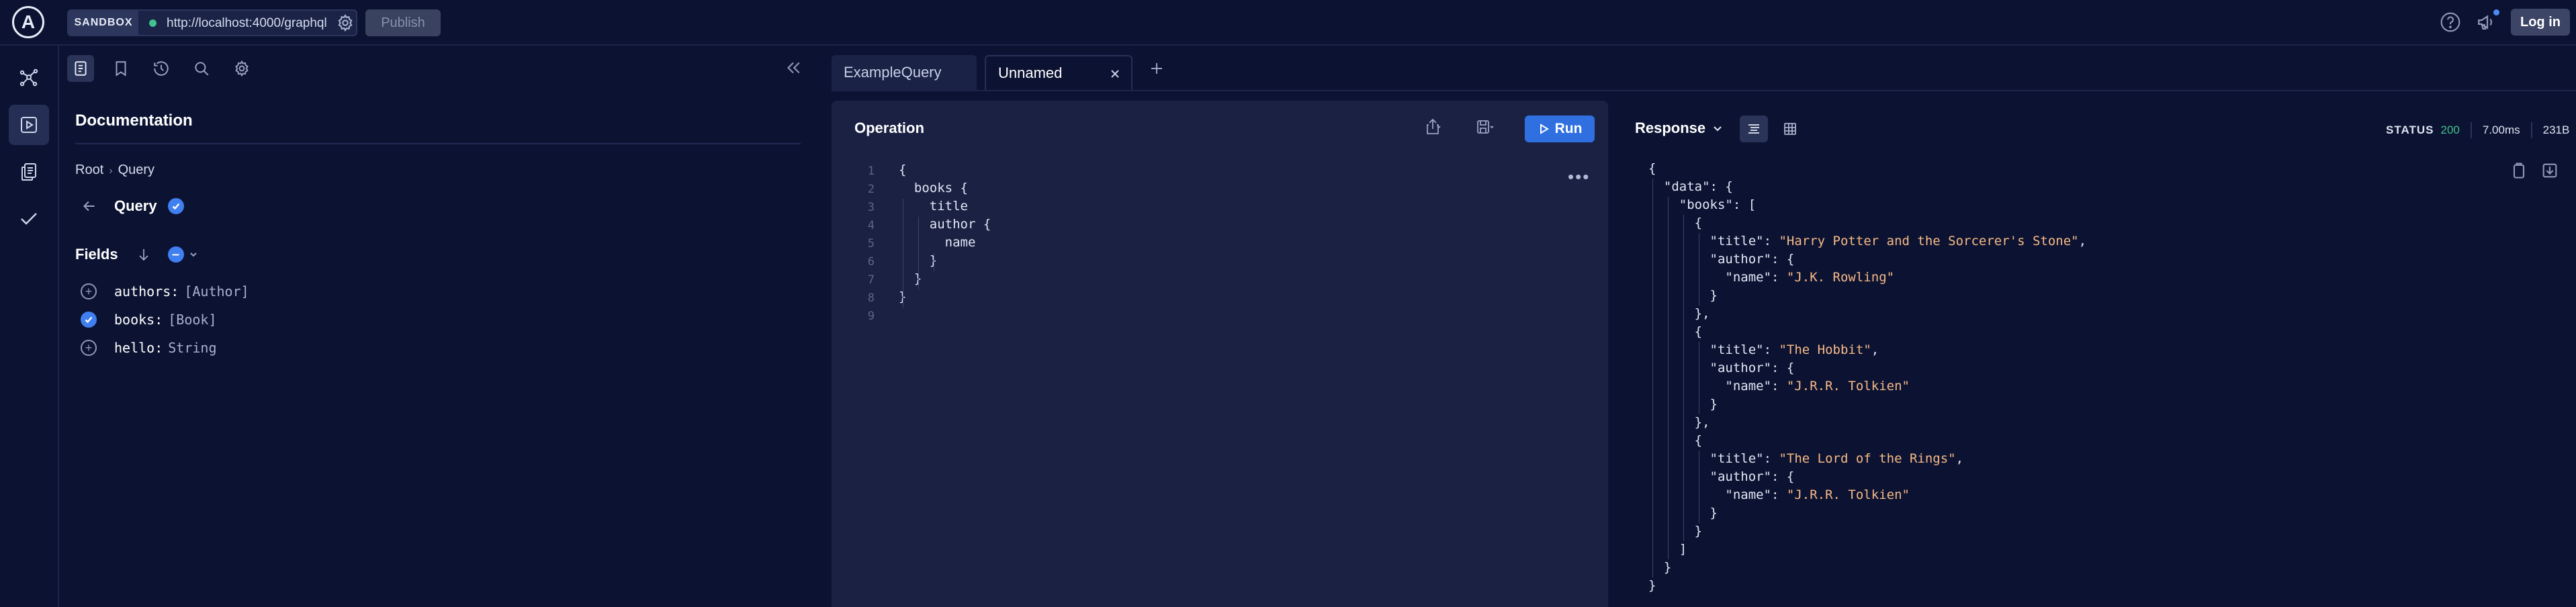 The width and height of the screenshot is (2576, 607). I want to click on tab-example-query: ExampleQuery, so click(905, 72).